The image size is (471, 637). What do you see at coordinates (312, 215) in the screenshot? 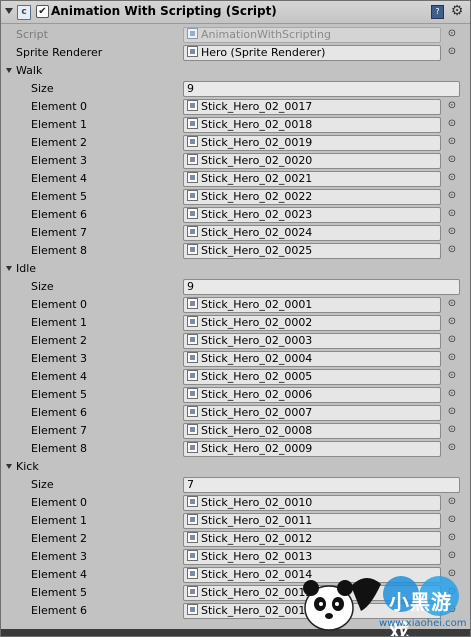
I see `walk-element-field: Stick_Hero_02_0023` at bounding box center [312, 215].